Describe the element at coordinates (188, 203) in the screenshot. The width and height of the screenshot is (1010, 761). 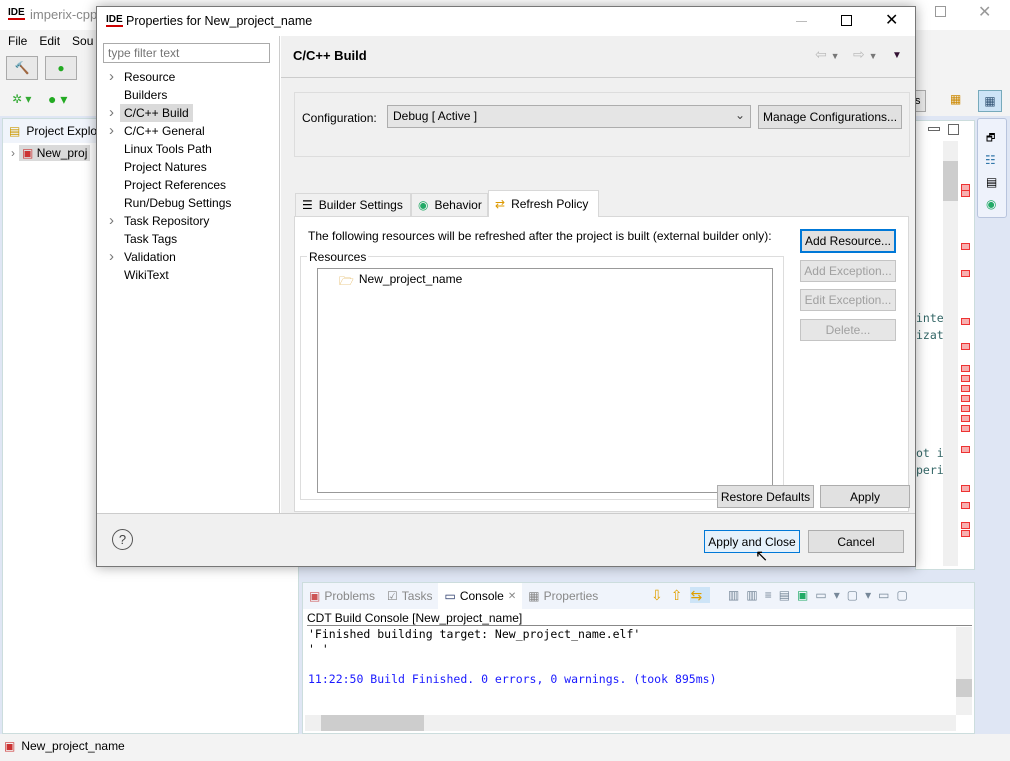
I see `tree-item-run-debug-settings: Run/Debug Settings` at that location.